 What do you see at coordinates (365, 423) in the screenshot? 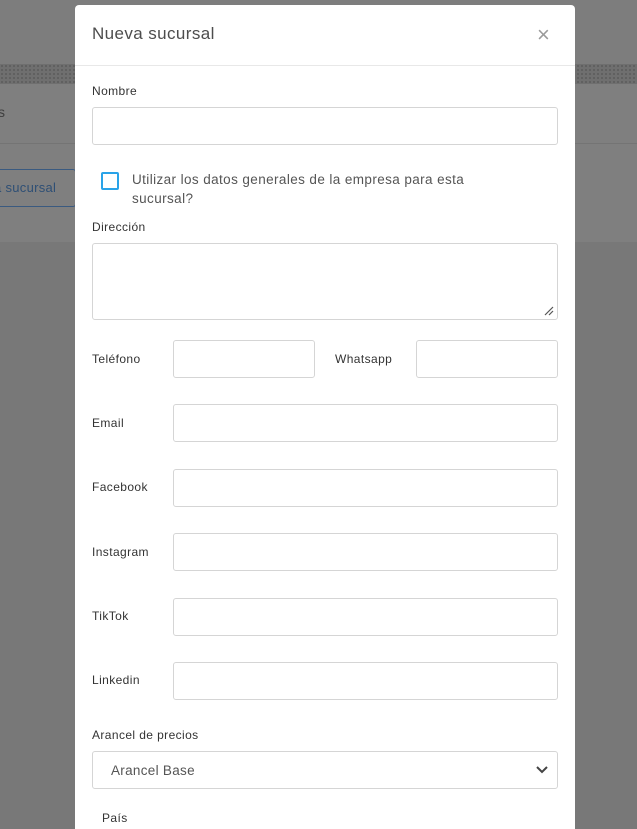
I see `email-input` at bounding box center [365, 423].